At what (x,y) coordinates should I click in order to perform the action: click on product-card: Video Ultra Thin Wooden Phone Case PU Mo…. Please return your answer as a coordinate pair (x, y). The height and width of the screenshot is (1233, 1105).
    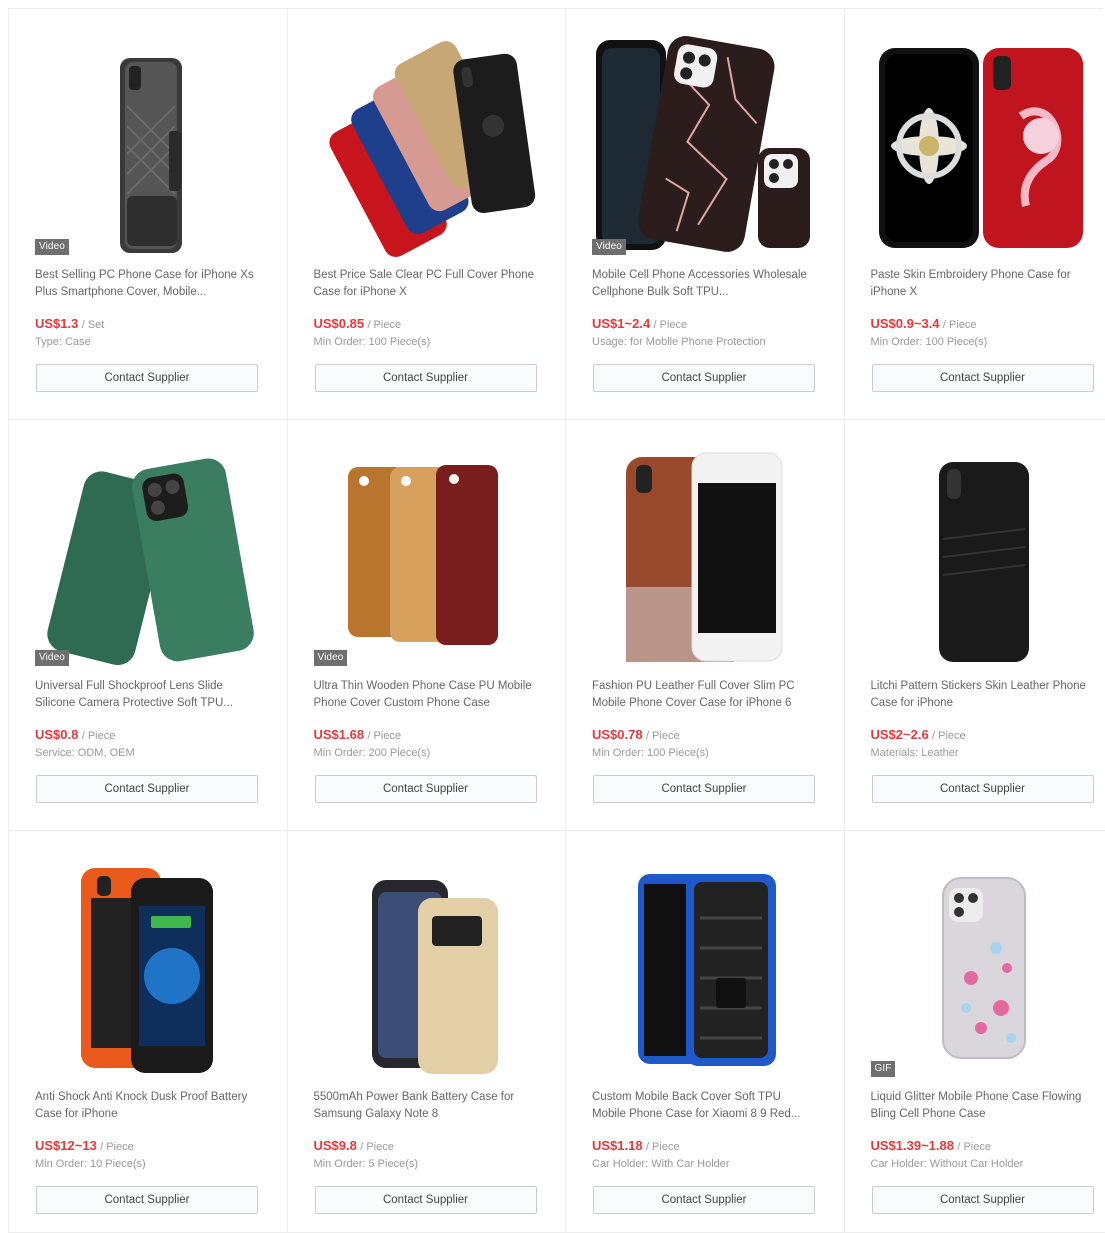
    Looking at the image, I should click on (427, 625).